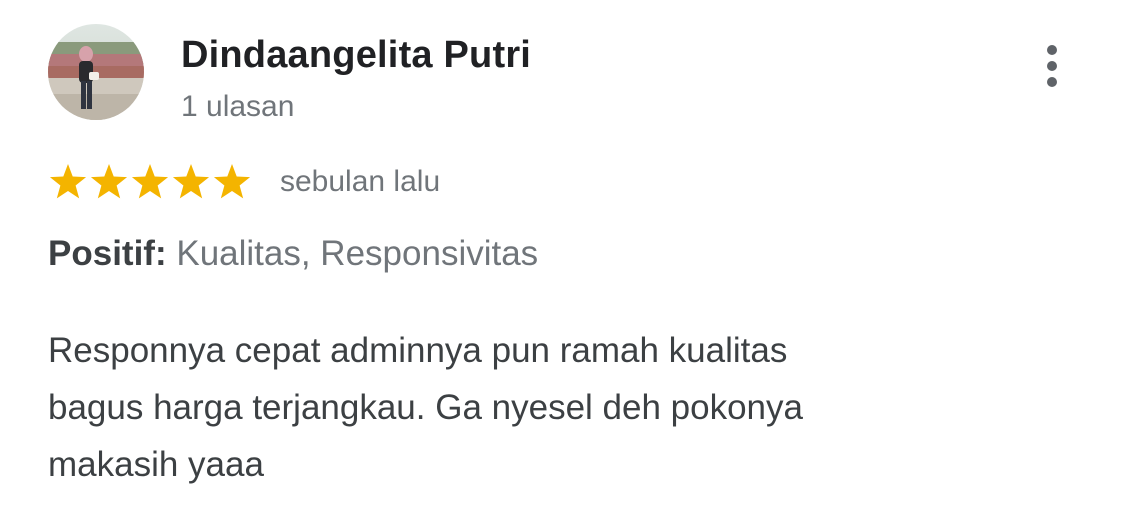 Image resolution: width=1125 pixels, height=514 pixels. What do you see at coordinates (356, 55) in the screenshot?
I see `author-name: Dindaangelita Putri` at bounding box center [356, 55].